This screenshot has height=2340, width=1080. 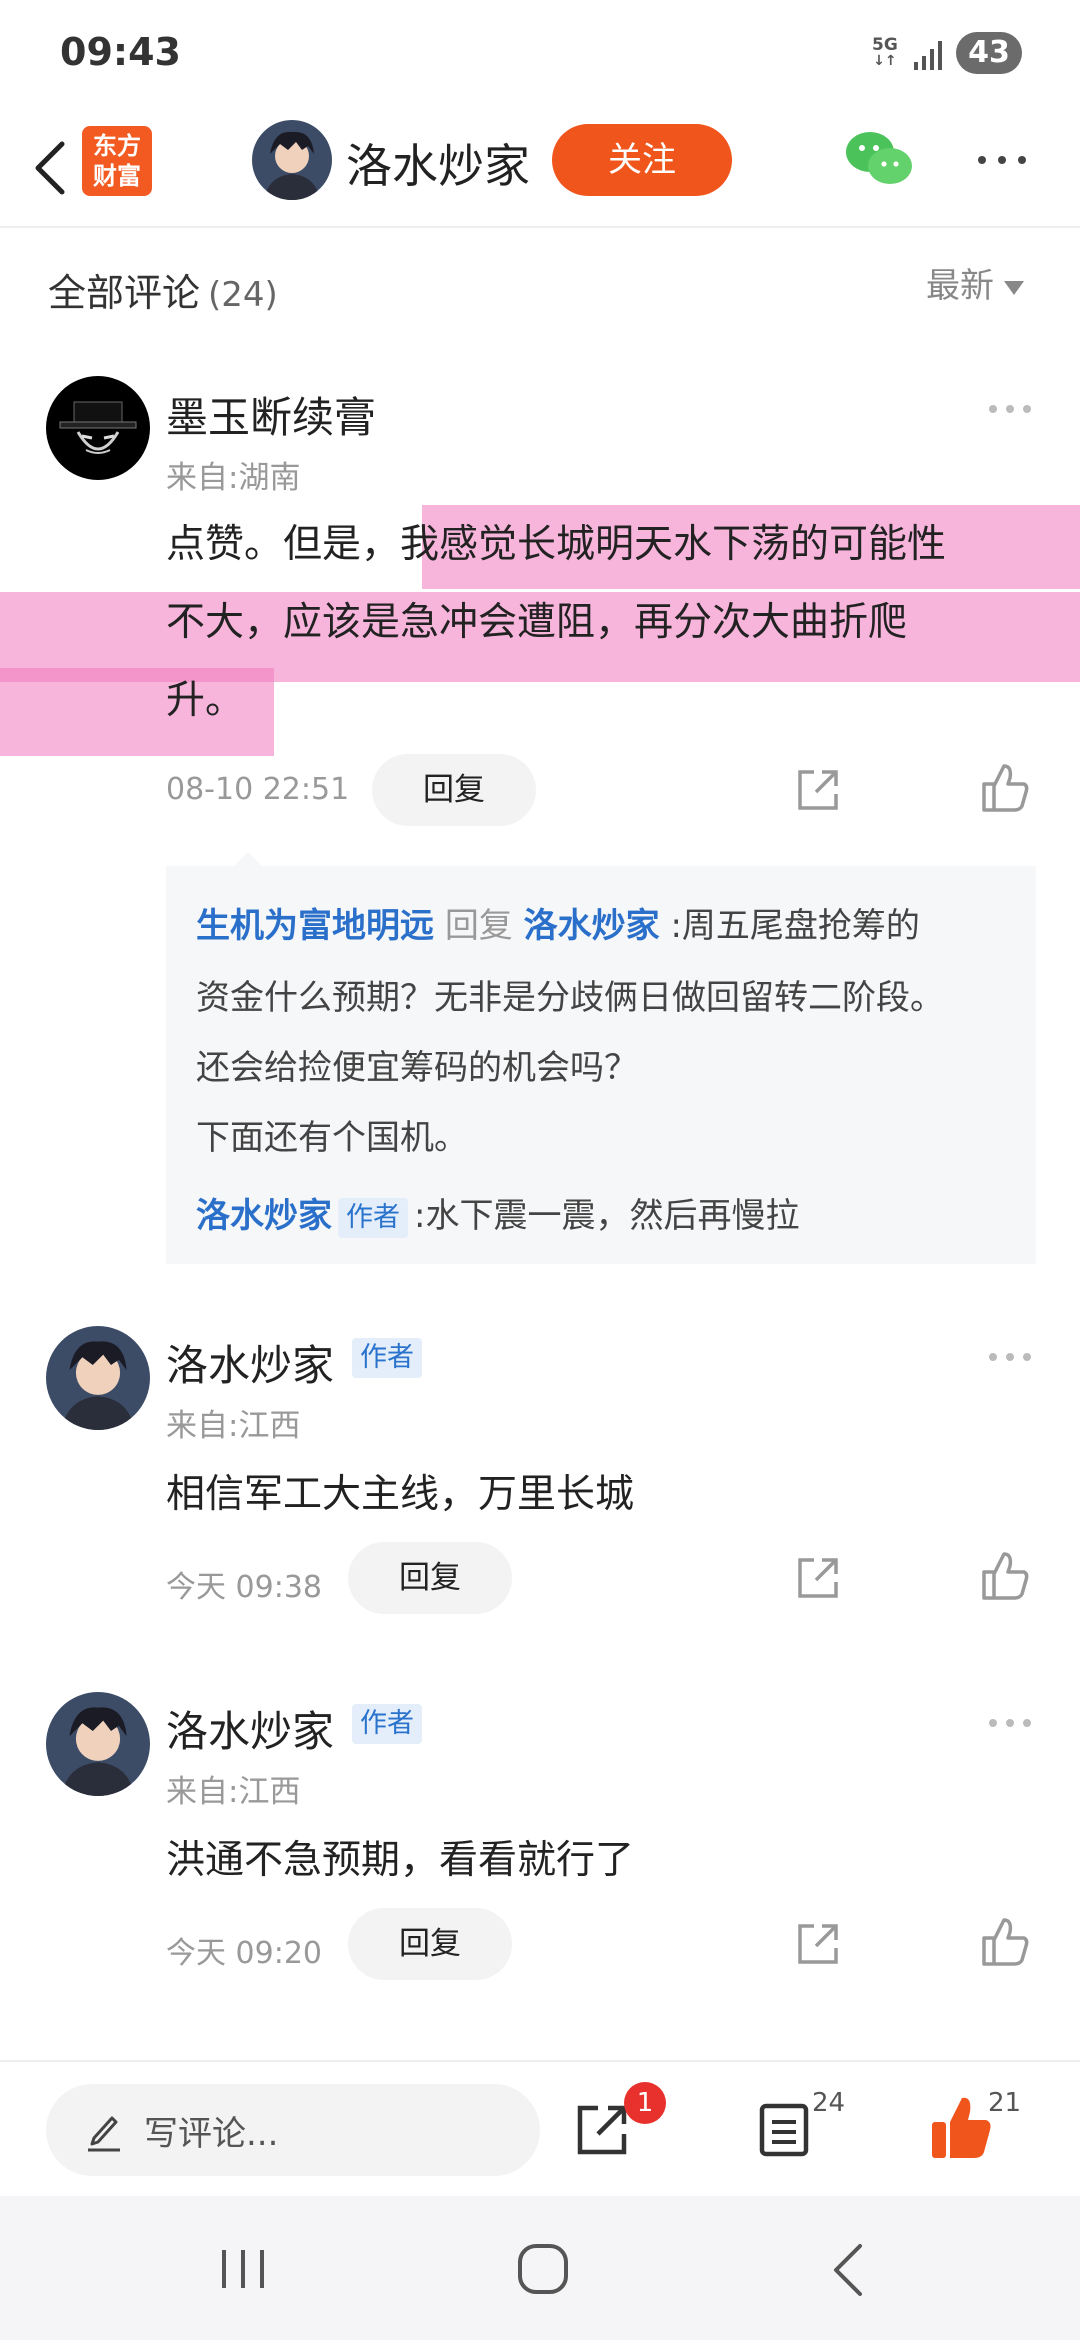 I want to click on comment-author-name: 墨玉断续膏, so click(x=271, y=414).